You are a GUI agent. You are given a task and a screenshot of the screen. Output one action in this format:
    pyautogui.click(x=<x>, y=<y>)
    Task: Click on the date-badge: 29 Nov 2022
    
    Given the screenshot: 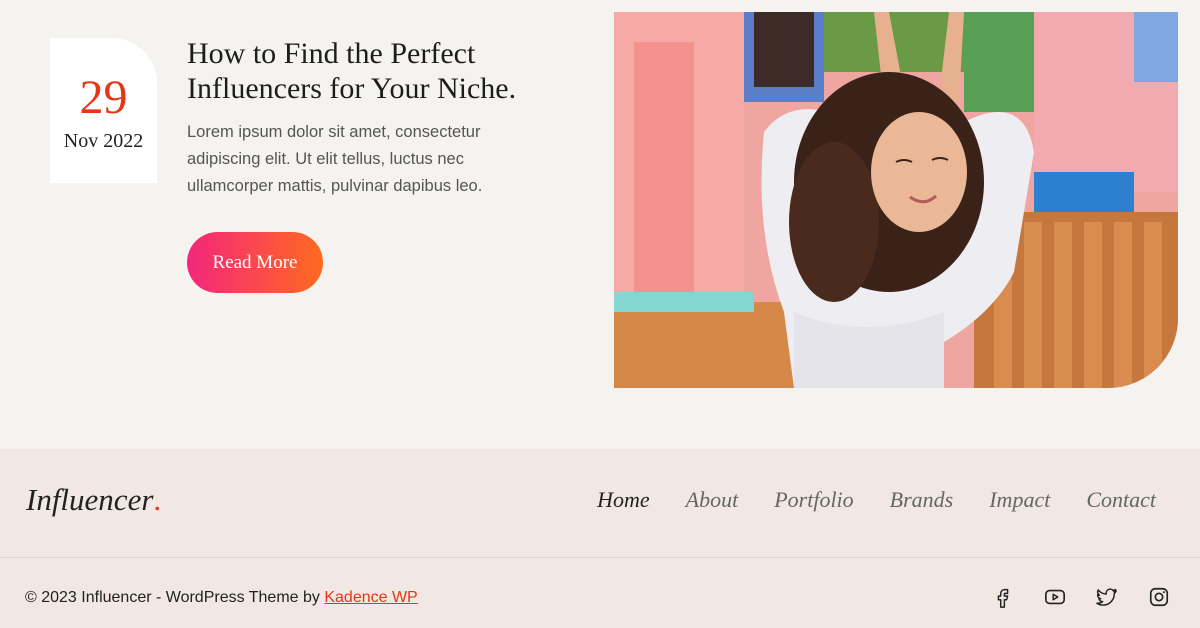 What is the action you would take?
    pyautogui.click(x=103, y=110)
    